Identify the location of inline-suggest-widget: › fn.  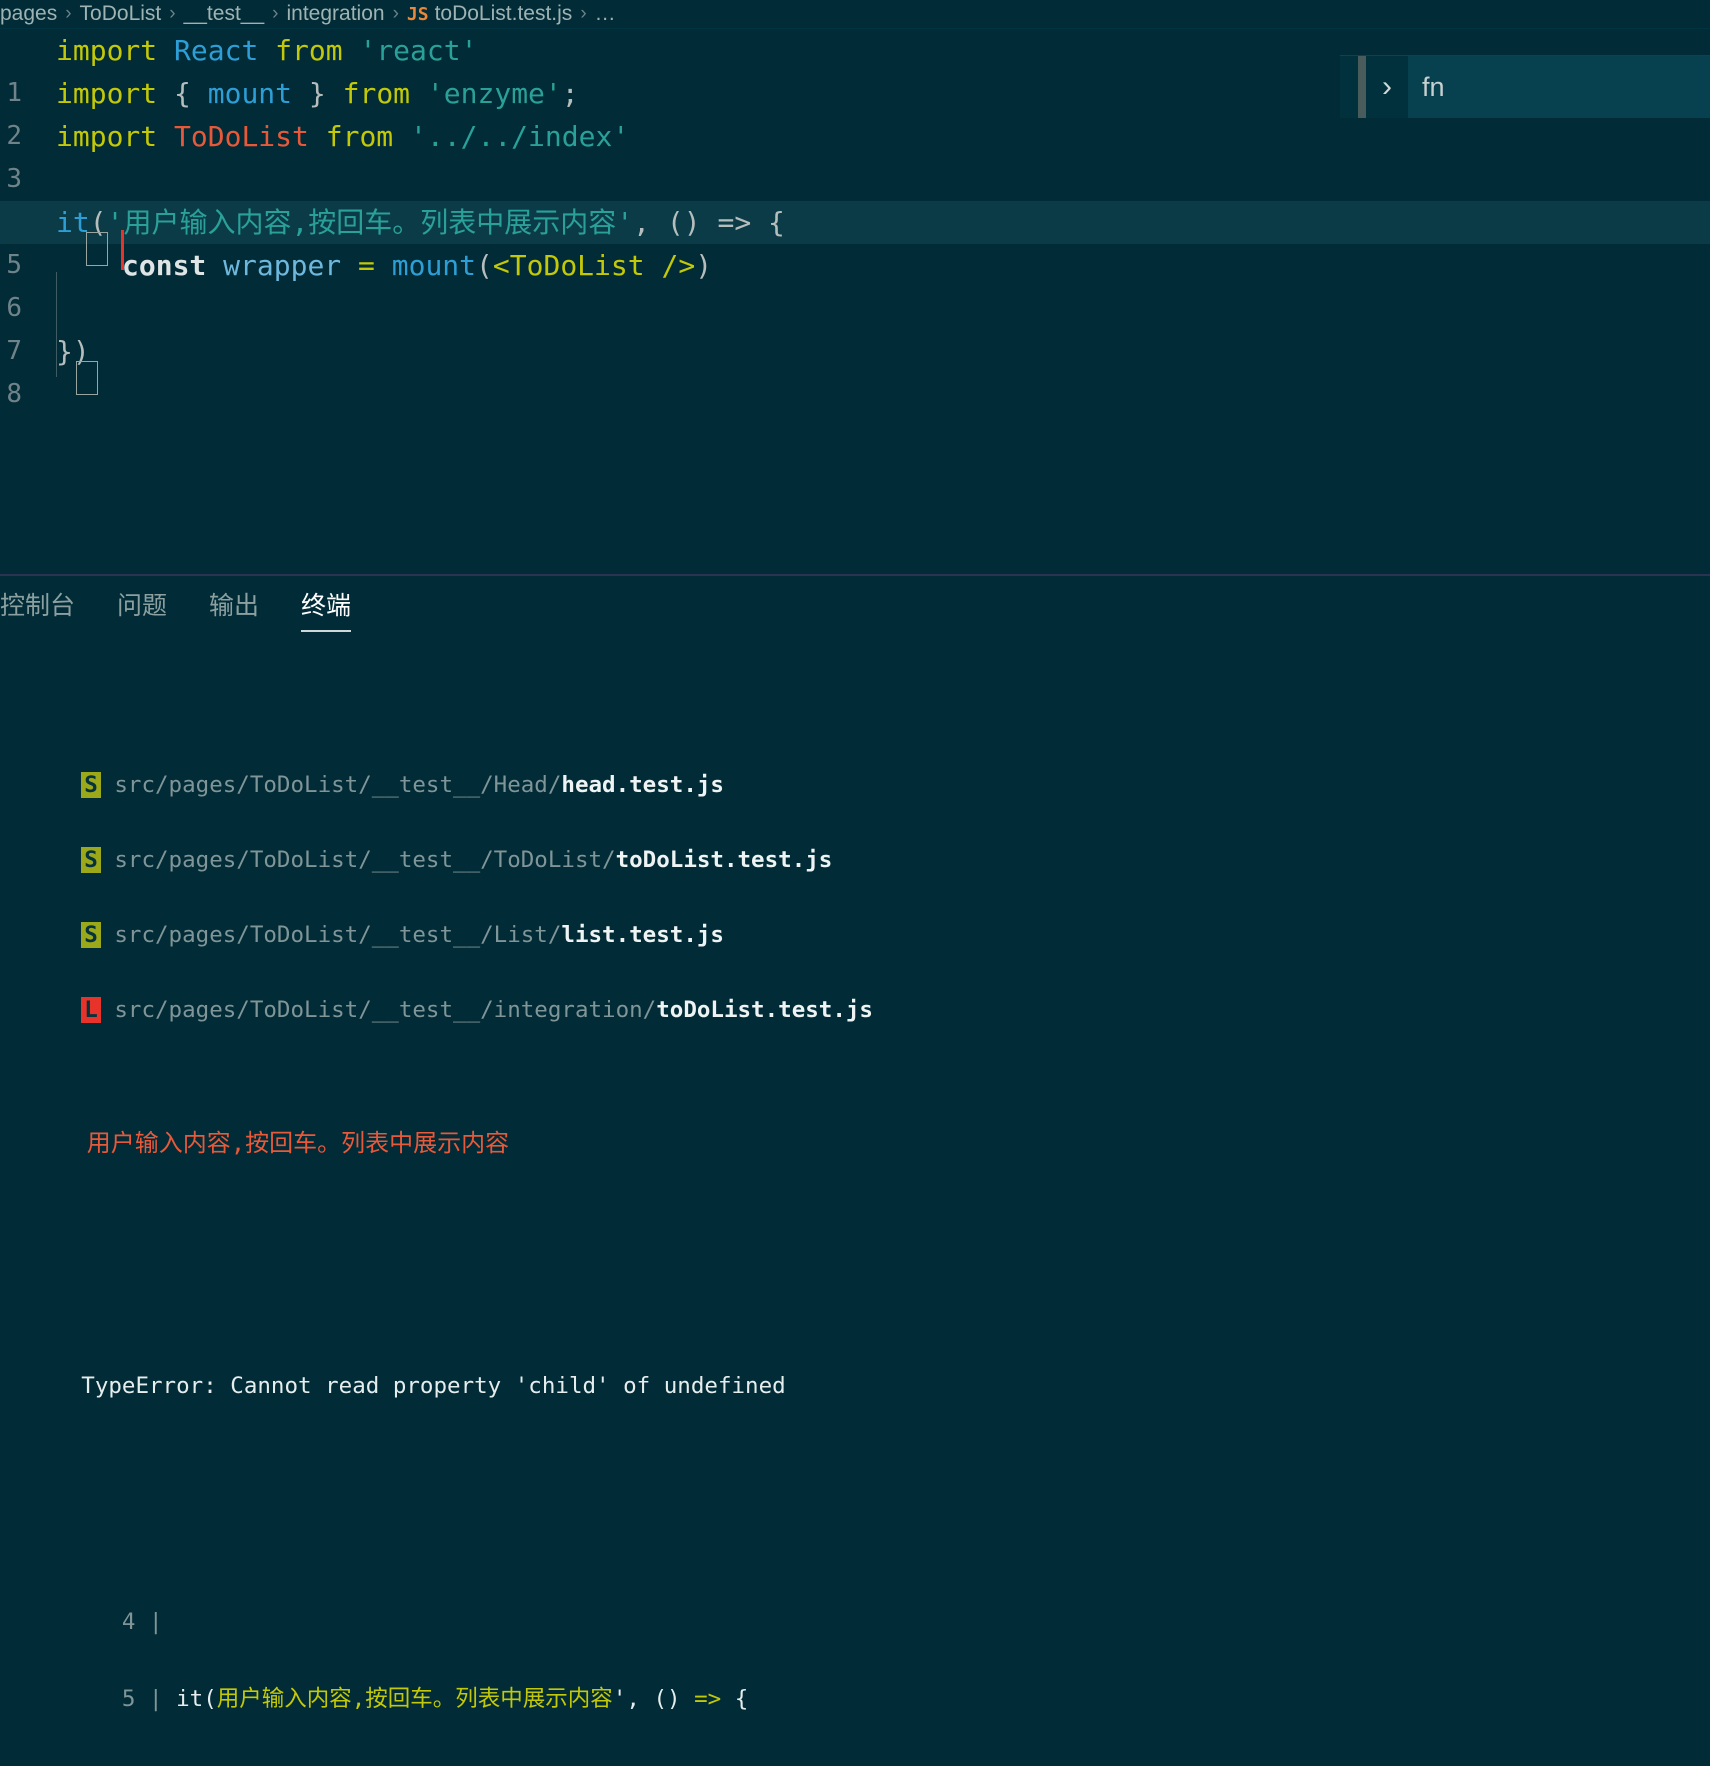
(1525, 86).